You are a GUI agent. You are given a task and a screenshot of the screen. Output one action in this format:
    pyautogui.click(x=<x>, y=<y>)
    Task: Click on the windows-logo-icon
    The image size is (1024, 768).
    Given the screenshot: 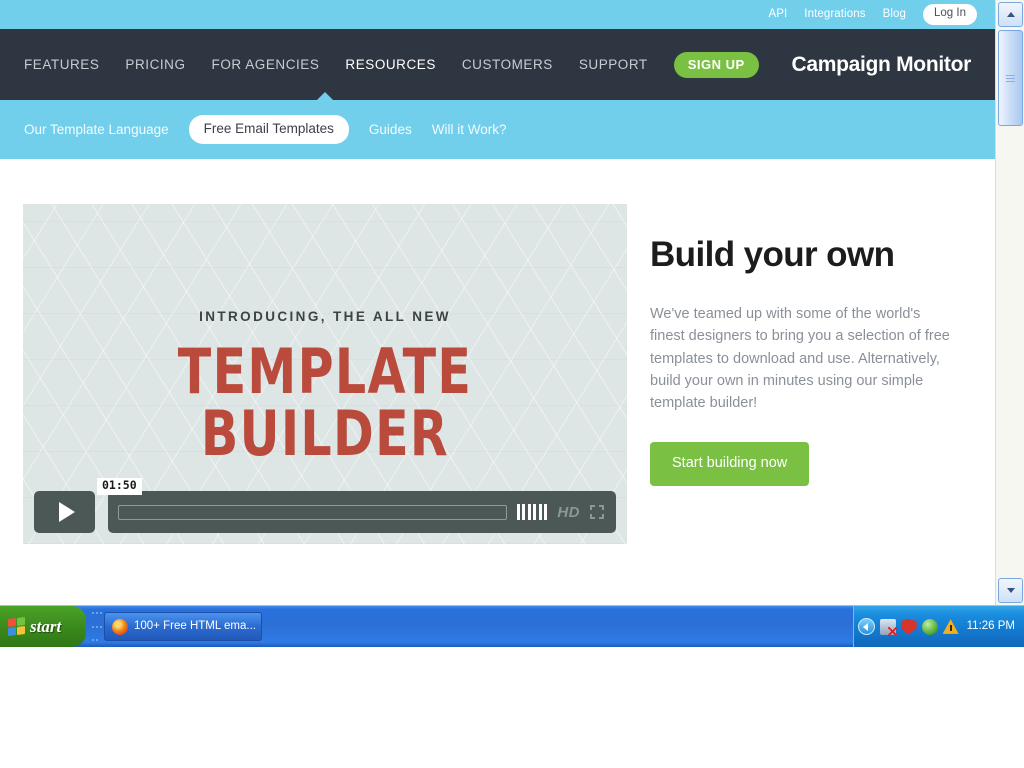 What is the action you would take?
    pyautogui.click(x=16, y=626)
    